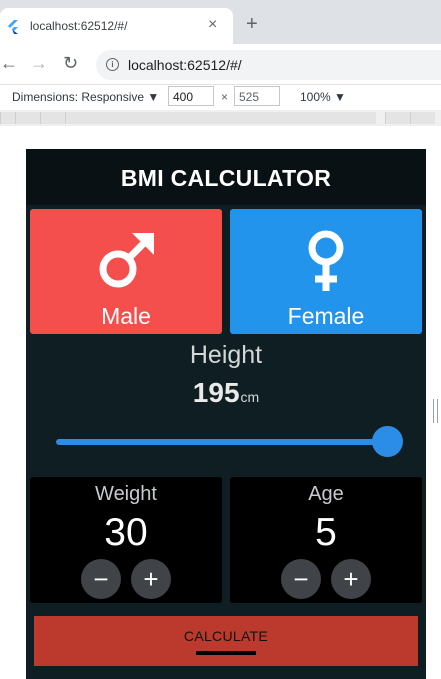 The height and width of the screenshot is (679, 441). I want to click on female-symbol-icon, so click(326, 260).